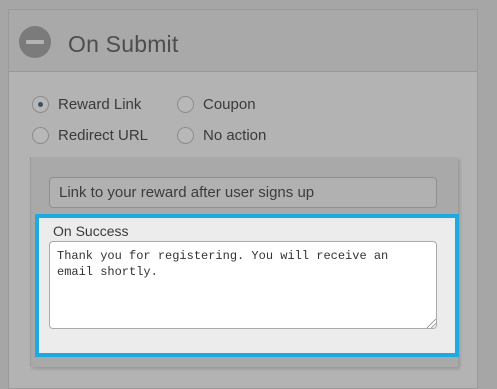 The width and height of the screenshot is (497, 389). I want to click on radio-option-no-action: No action, so click(221, 135).